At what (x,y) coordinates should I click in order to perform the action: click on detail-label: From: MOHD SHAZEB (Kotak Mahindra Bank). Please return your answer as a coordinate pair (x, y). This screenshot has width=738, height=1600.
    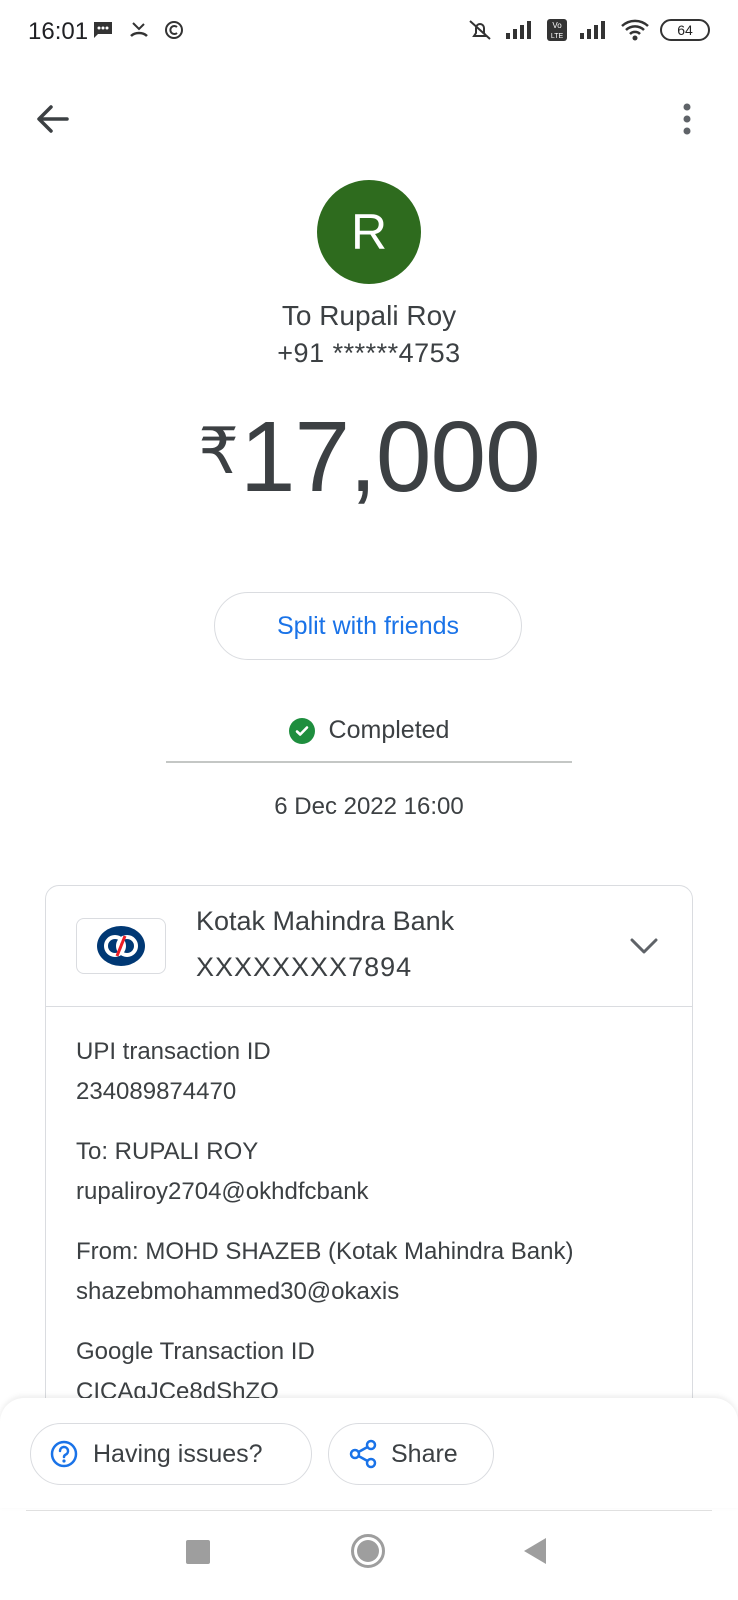
    Looking at the image, I should click on (325, 1251).